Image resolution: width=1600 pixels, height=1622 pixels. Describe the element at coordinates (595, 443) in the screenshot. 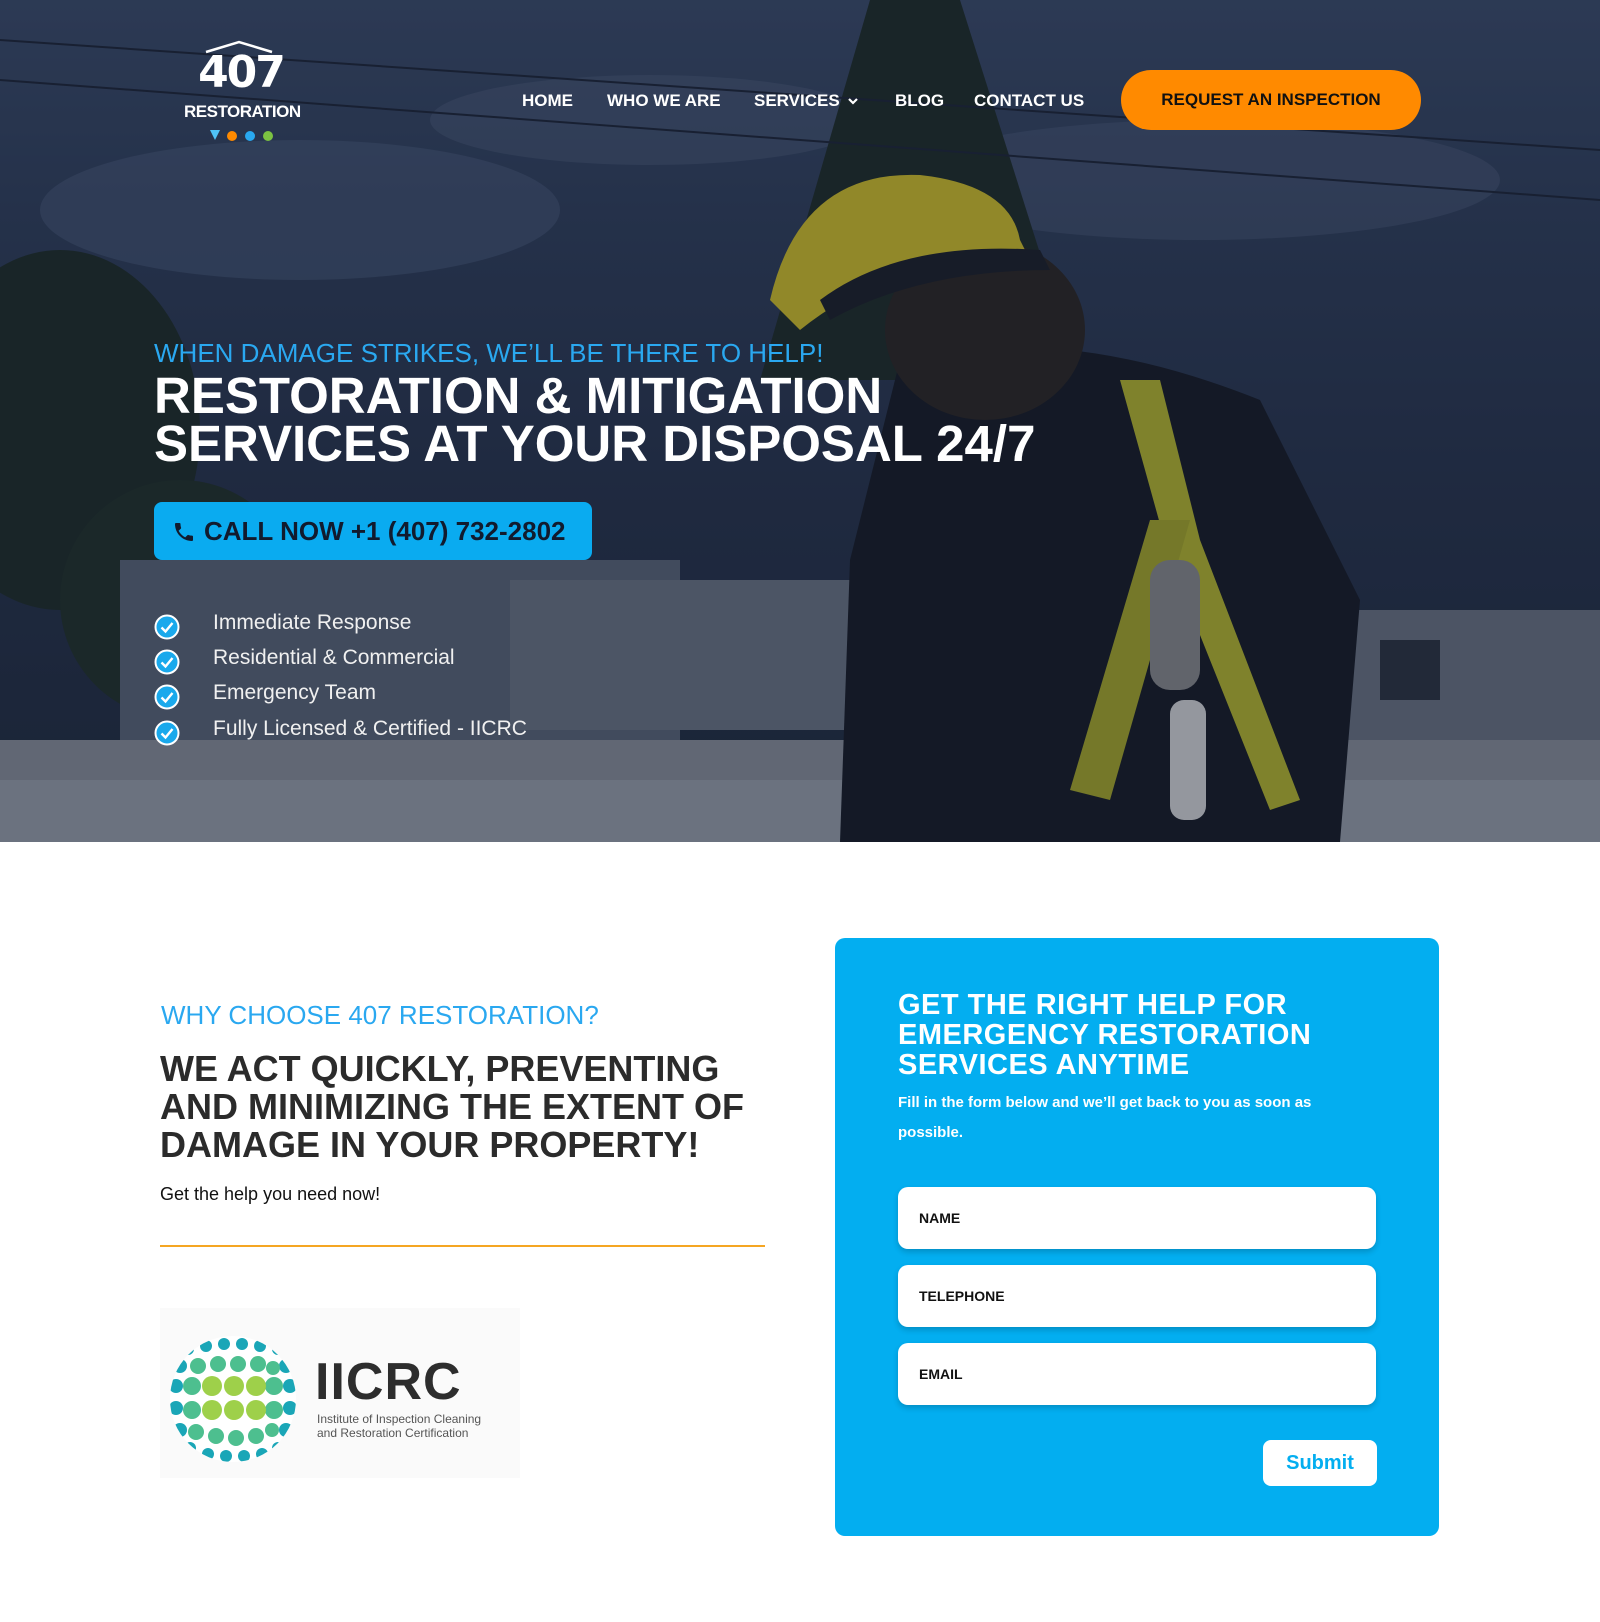

I see `hero-title-line-2: SERVICES AT YOUR DISPOSAL 24/7` at that location.